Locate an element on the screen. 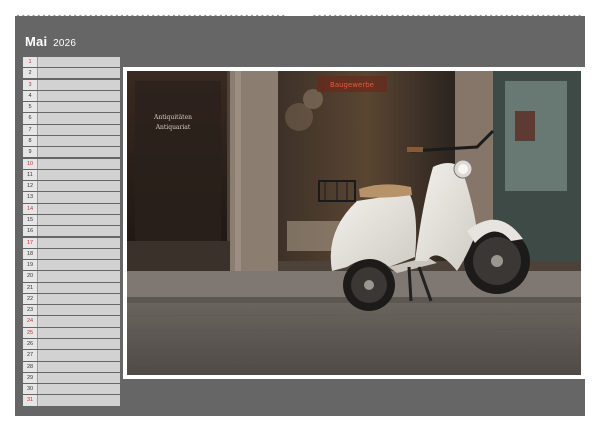  day-number: 17 is located at coordinates (30, 242).